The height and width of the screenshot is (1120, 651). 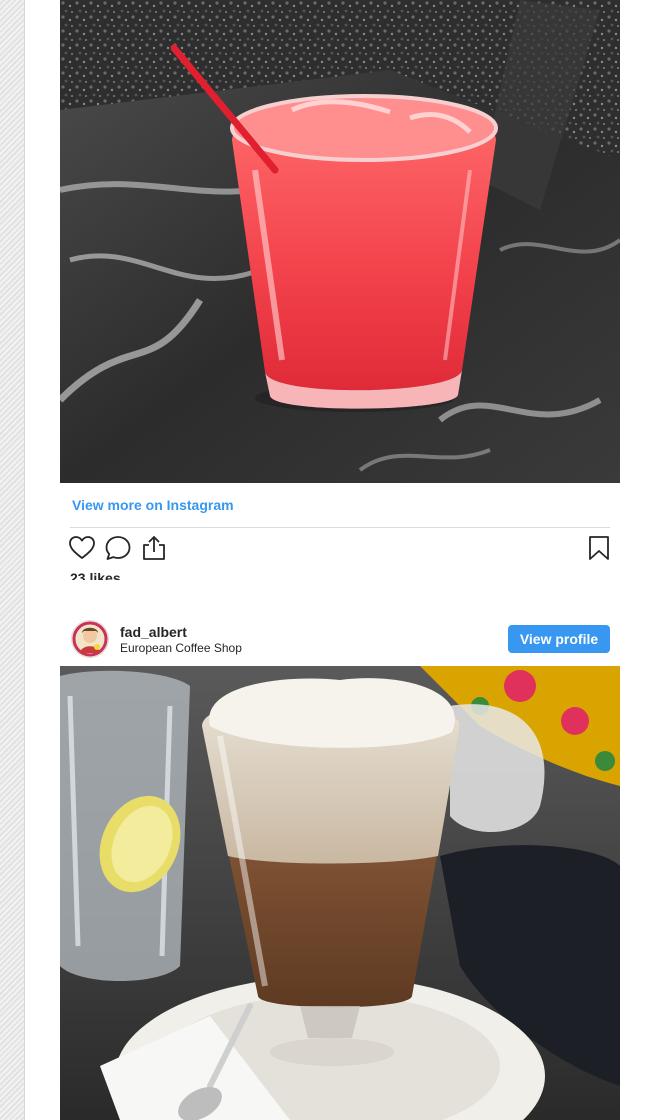 I want to click on view-more-on-instagram-link: View more on Instagram, so click(x=153, y=505).